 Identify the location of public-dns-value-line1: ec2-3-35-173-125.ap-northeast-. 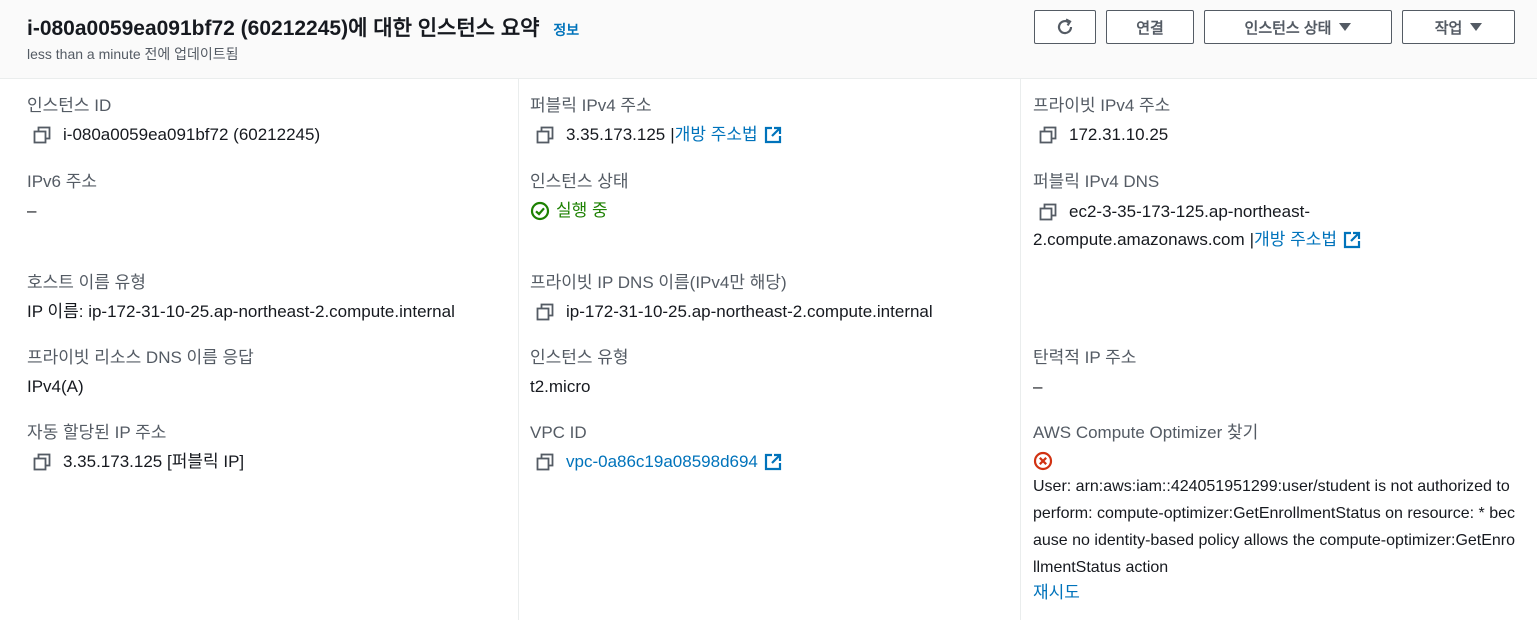
(1189, 211).